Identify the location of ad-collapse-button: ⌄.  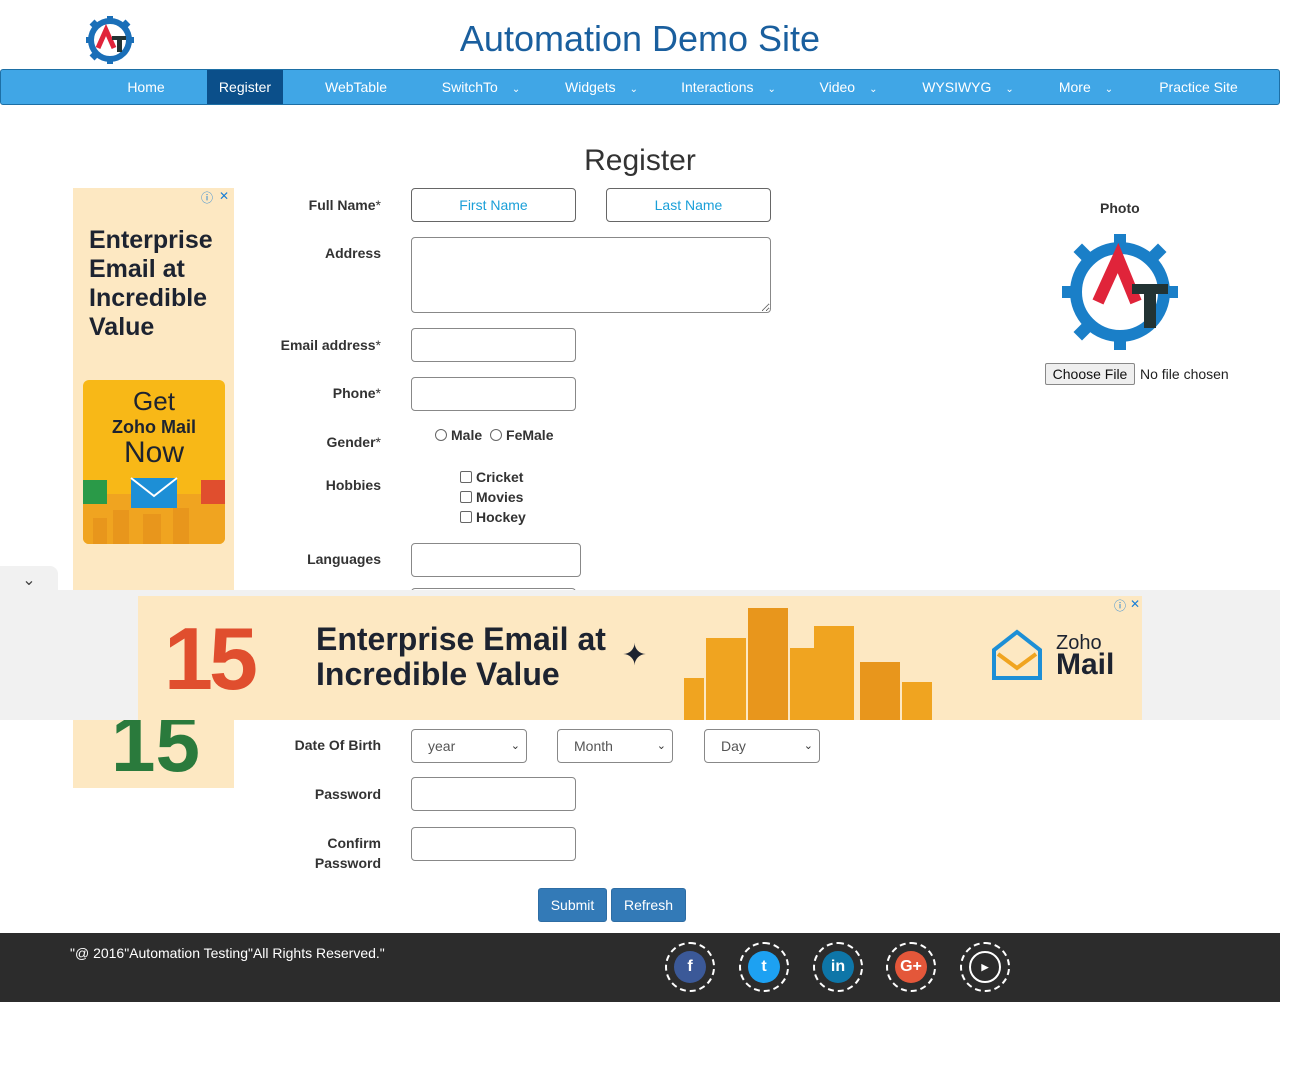
(29, 581).